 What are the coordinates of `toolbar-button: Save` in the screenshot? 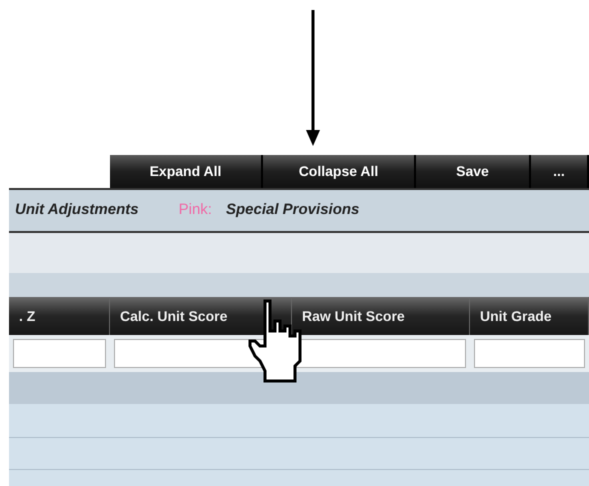 It's located at (473, 171).